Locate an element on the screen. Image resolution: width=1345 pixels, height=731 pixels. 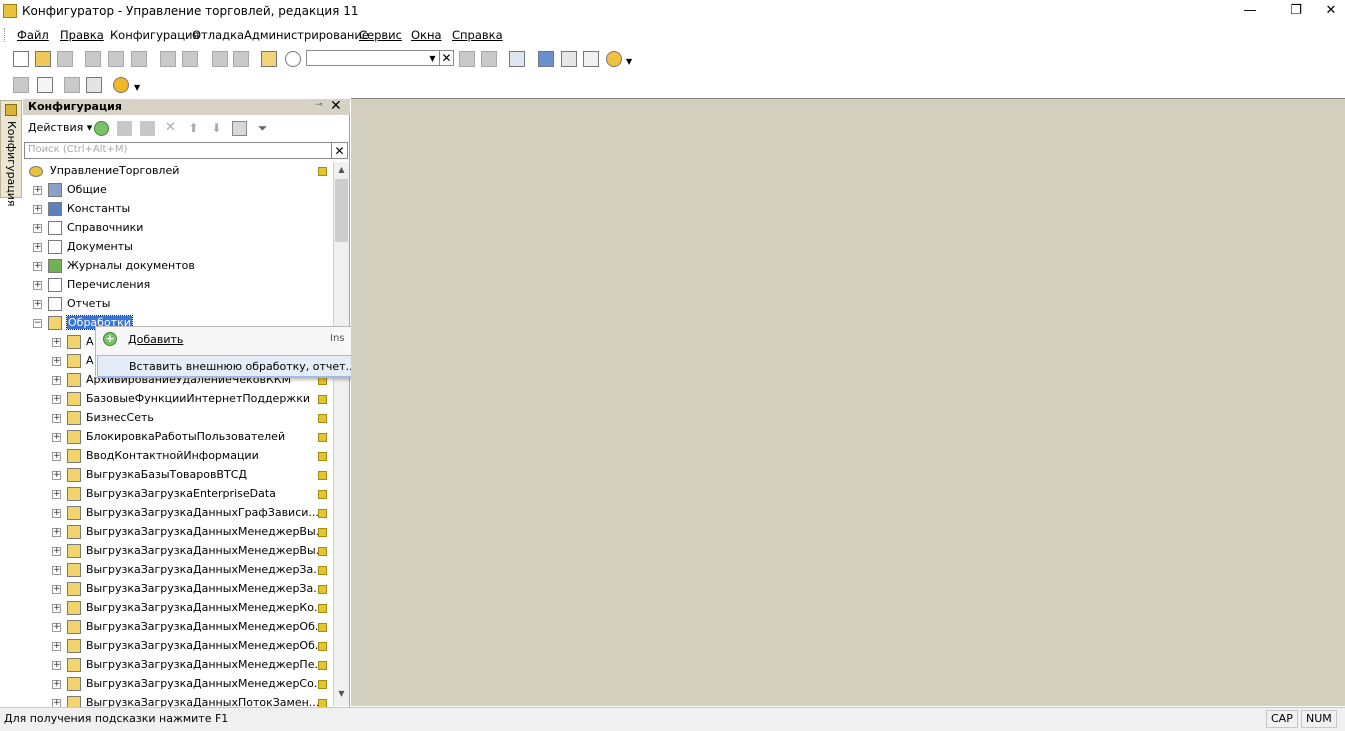
menu-file: Файл is located at coordinates (33, 35).